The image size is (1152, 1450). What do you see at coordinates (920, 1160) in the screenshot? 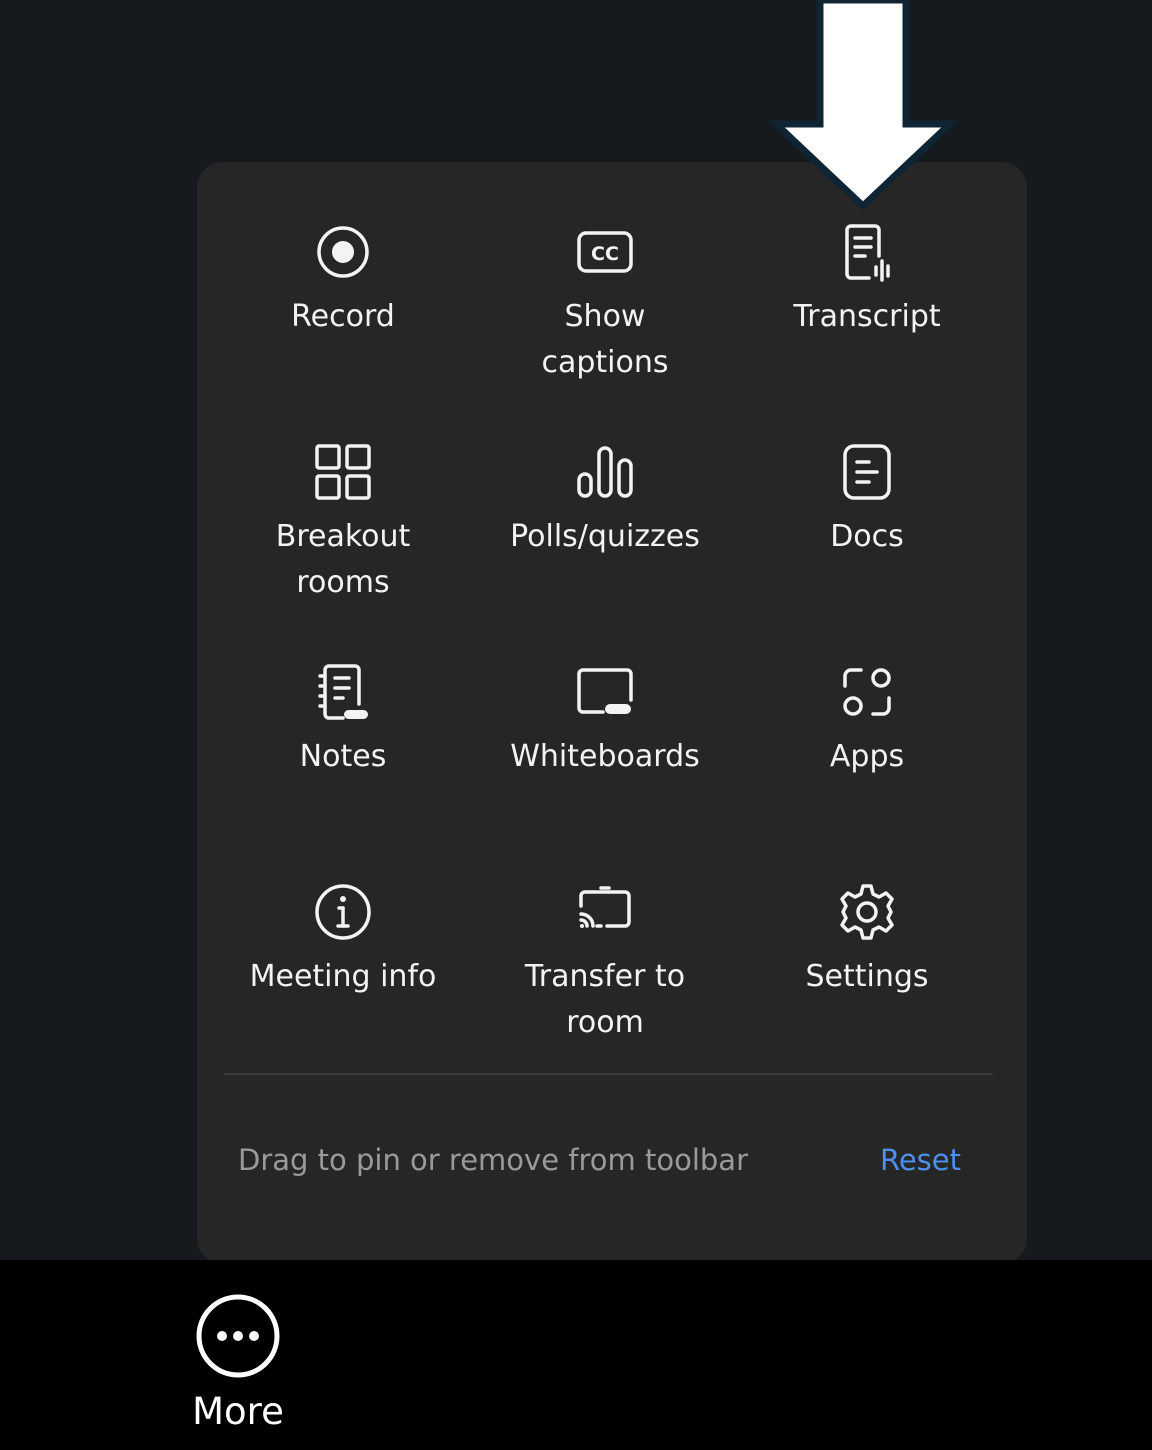
I see `reset-button: Reset` at bounding box center [920, 1160].